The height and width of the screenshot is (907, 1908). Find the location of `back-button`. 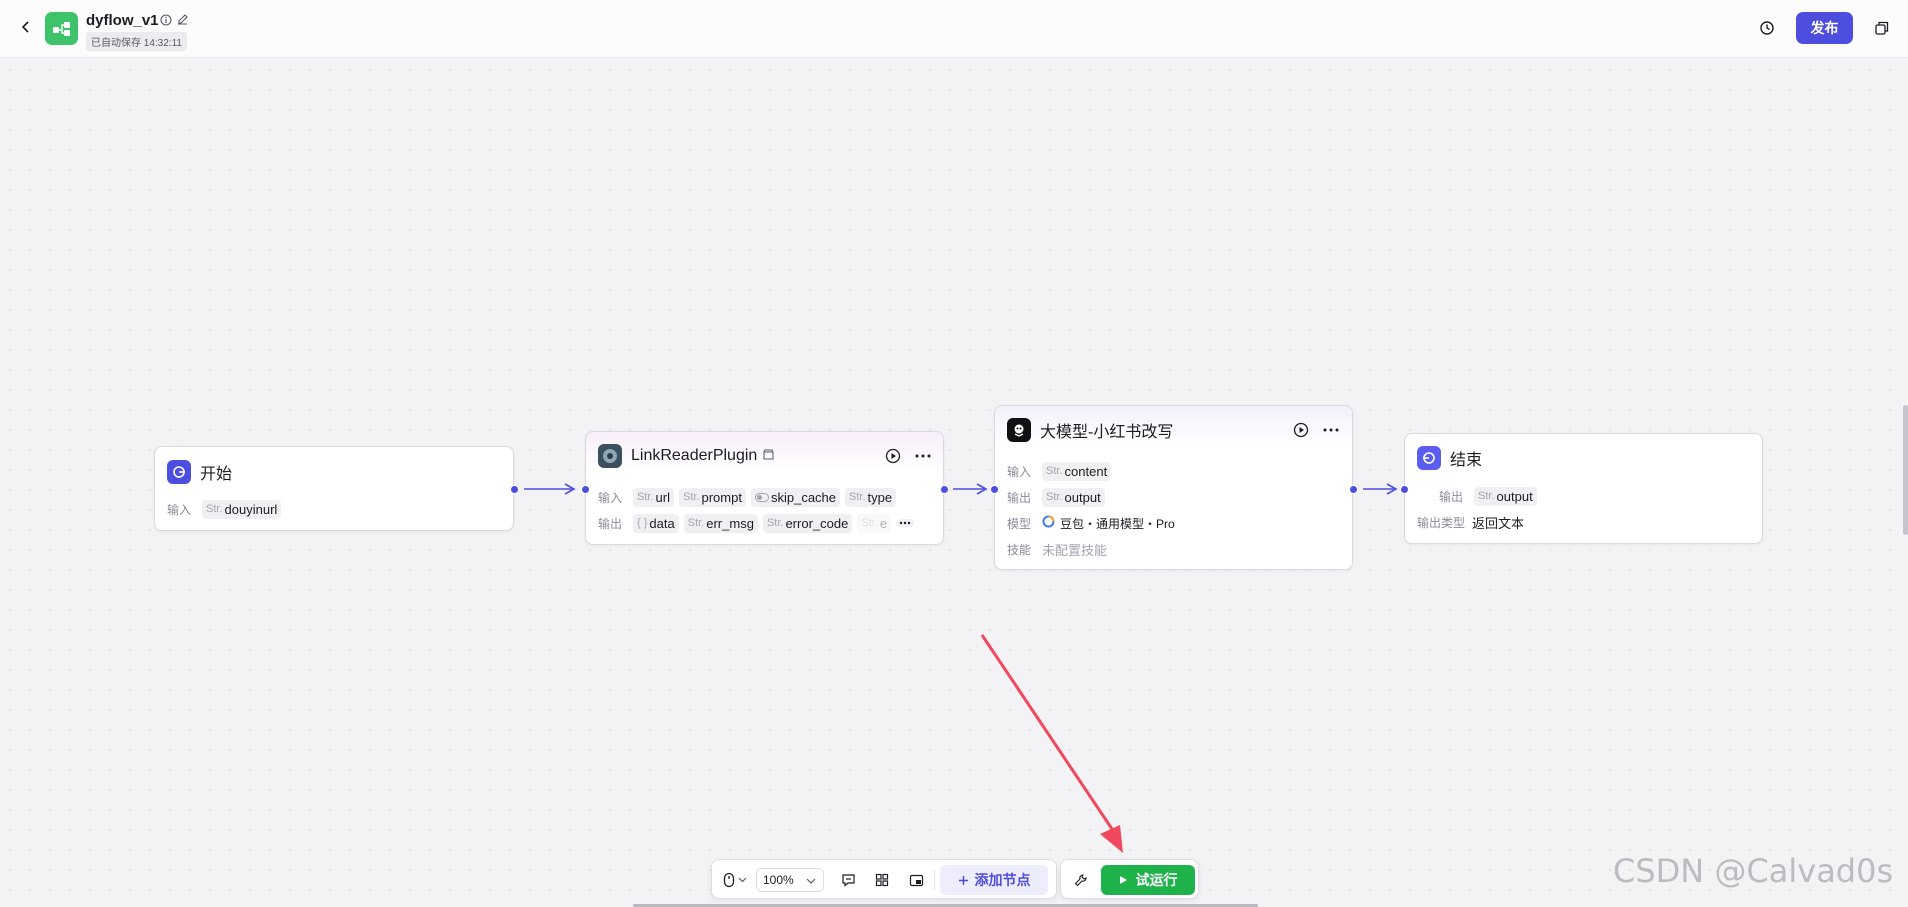

back-button is located at coordinates (26, 27).